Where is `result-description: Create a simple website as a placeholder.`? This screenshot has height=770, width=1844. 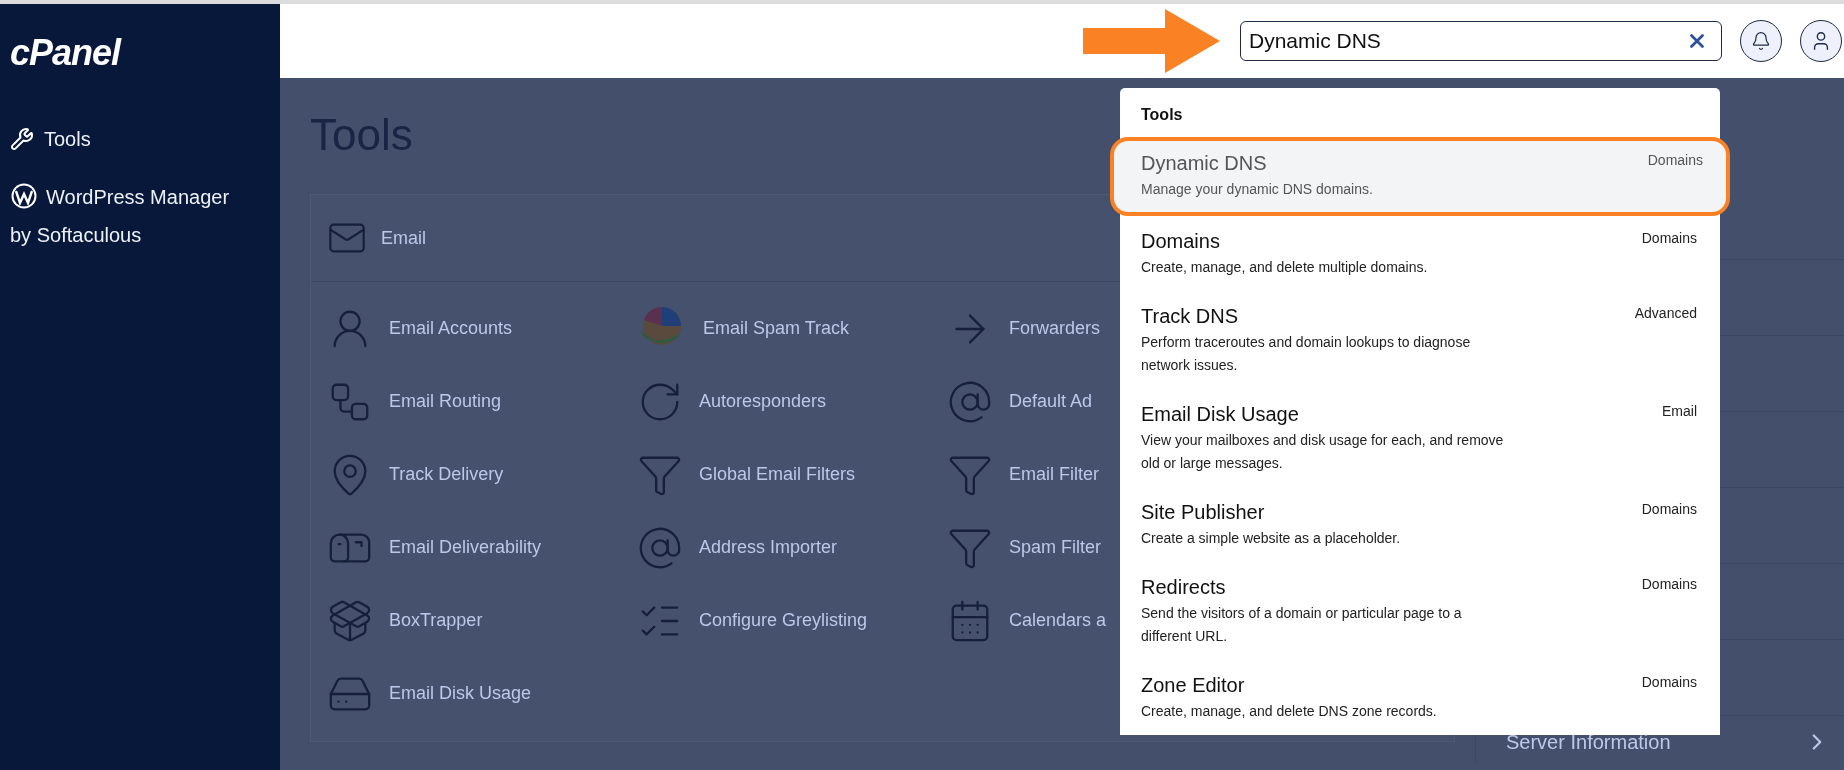
result-description: Create a simple website as a placeholder. is located at coordinates (1271, 538).